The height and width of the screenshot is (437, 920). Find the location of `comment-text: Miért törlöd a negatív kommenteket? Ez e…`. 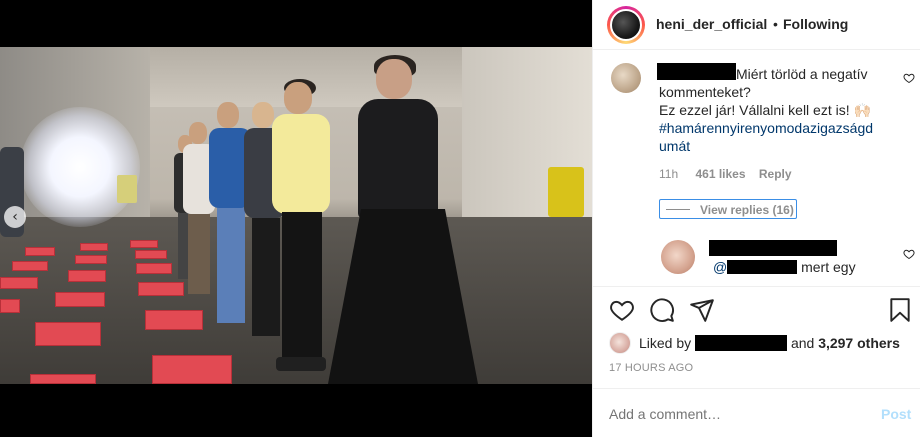

comment-text: Miért törlöd a negatív kommenteket? Ez e… is located at coordinates (779, 110).